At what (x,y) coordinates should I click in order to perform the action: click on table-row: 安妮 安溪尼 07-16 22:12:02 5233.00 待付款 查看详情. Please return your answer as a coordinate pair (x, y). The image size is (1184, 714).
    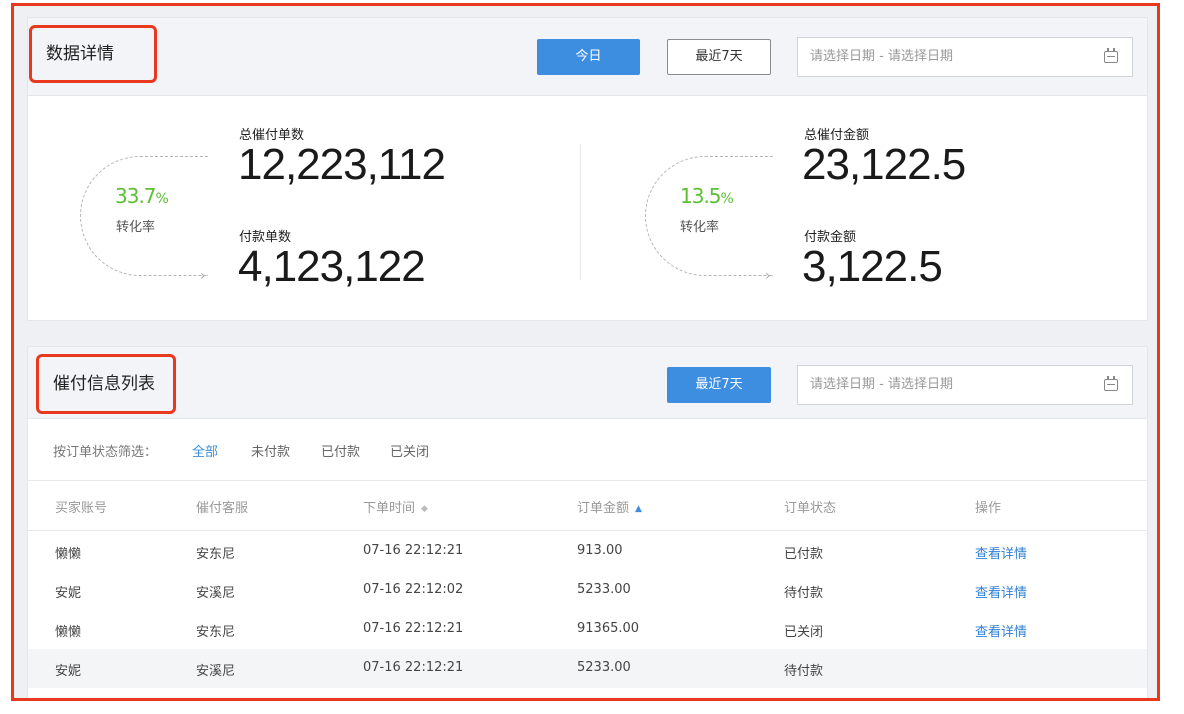
    Looking at the image, I should click on (587, 590).